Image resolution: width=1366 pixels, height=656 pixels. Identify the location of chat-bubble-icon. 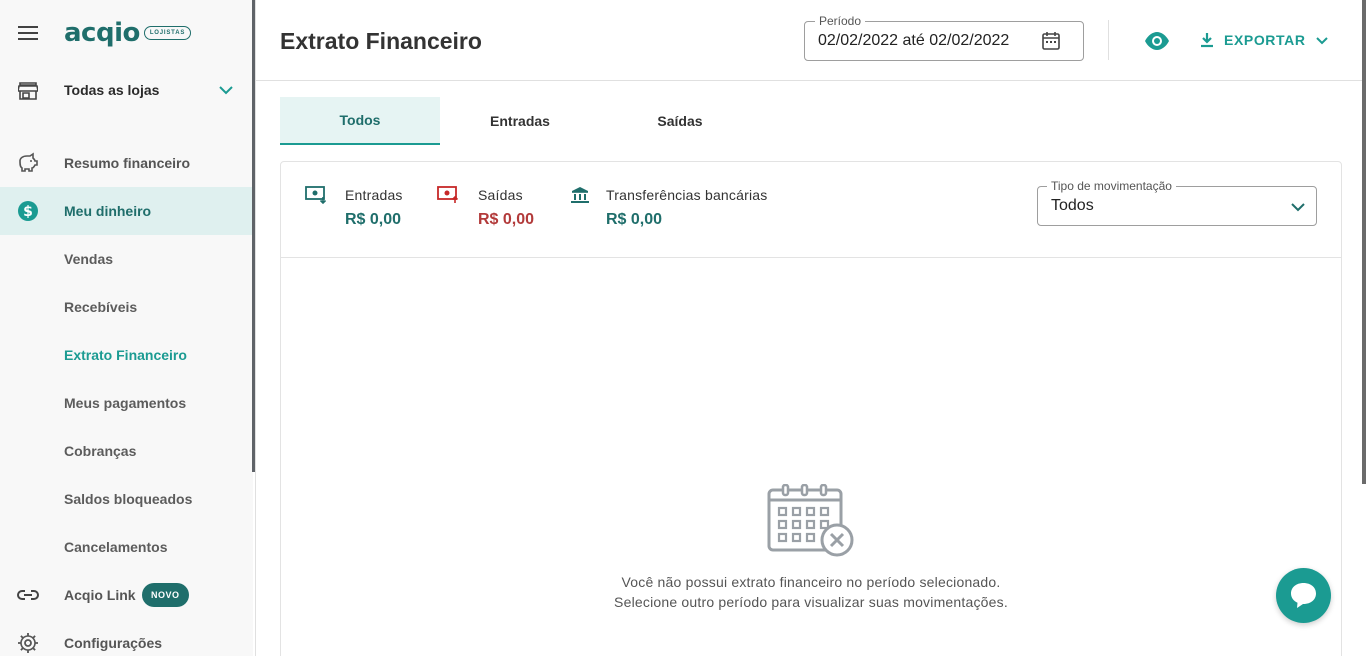
(1303, 595).